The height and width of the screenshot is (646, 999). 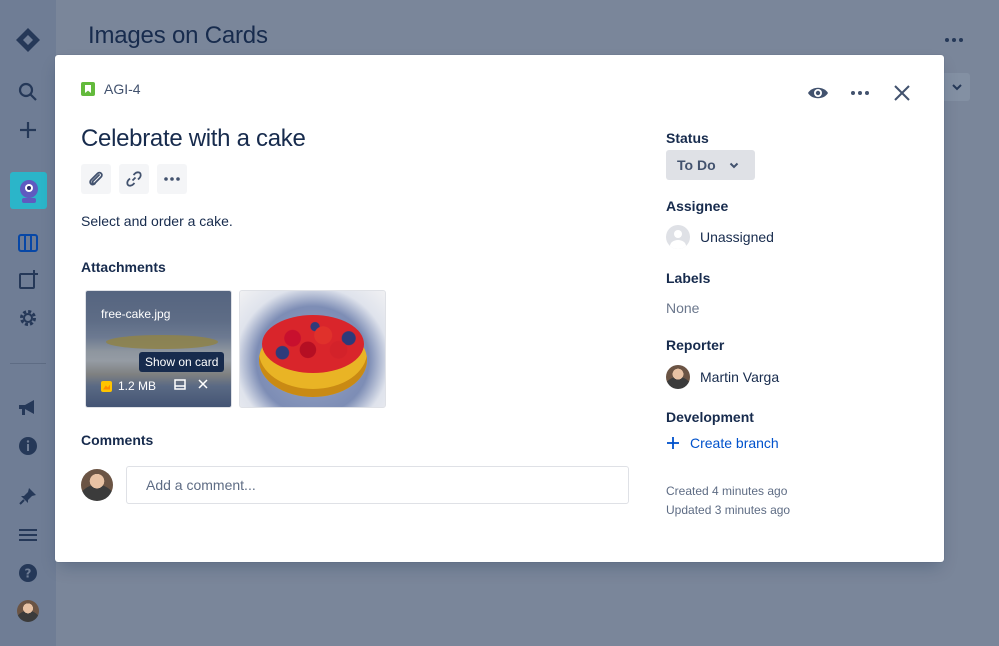 I want to click on menu-icon, so click(x=28, y=535).